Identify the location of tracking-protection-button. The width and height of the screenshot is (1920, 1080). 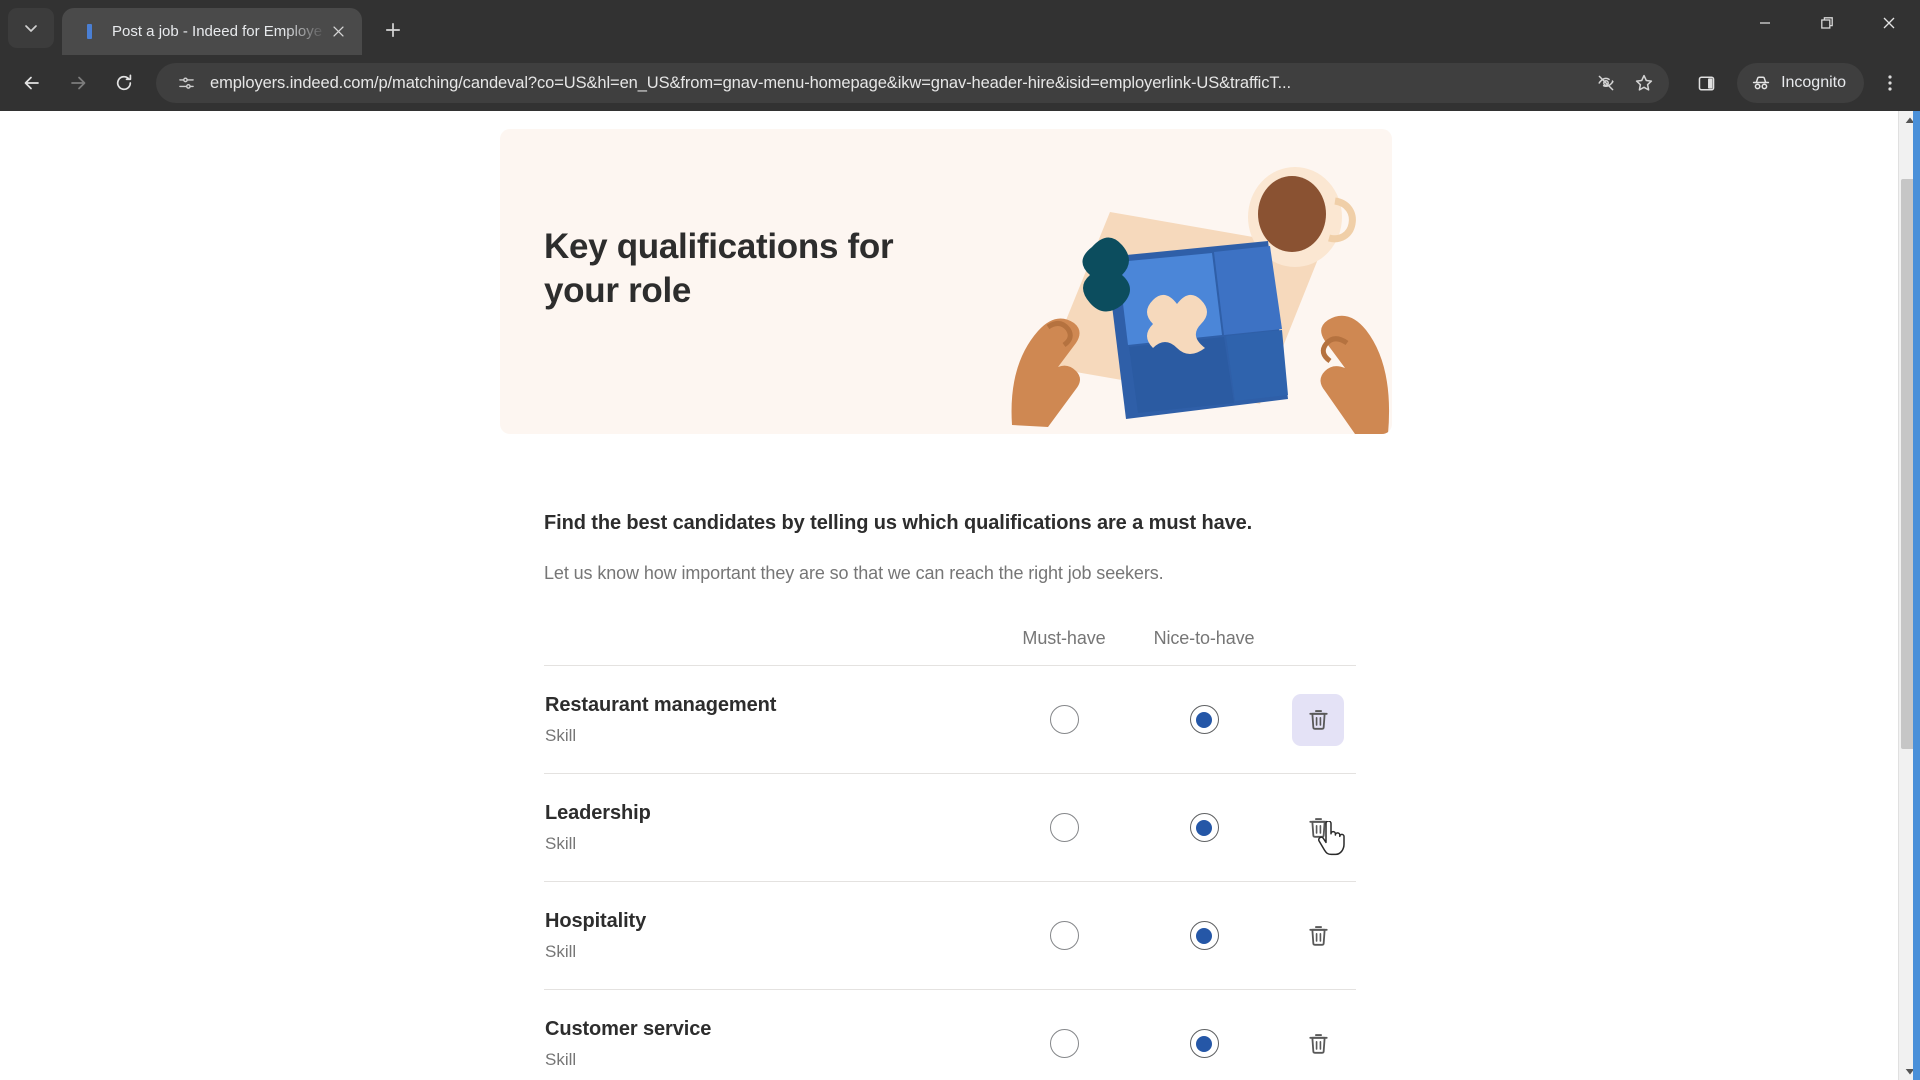
(1606, 83).